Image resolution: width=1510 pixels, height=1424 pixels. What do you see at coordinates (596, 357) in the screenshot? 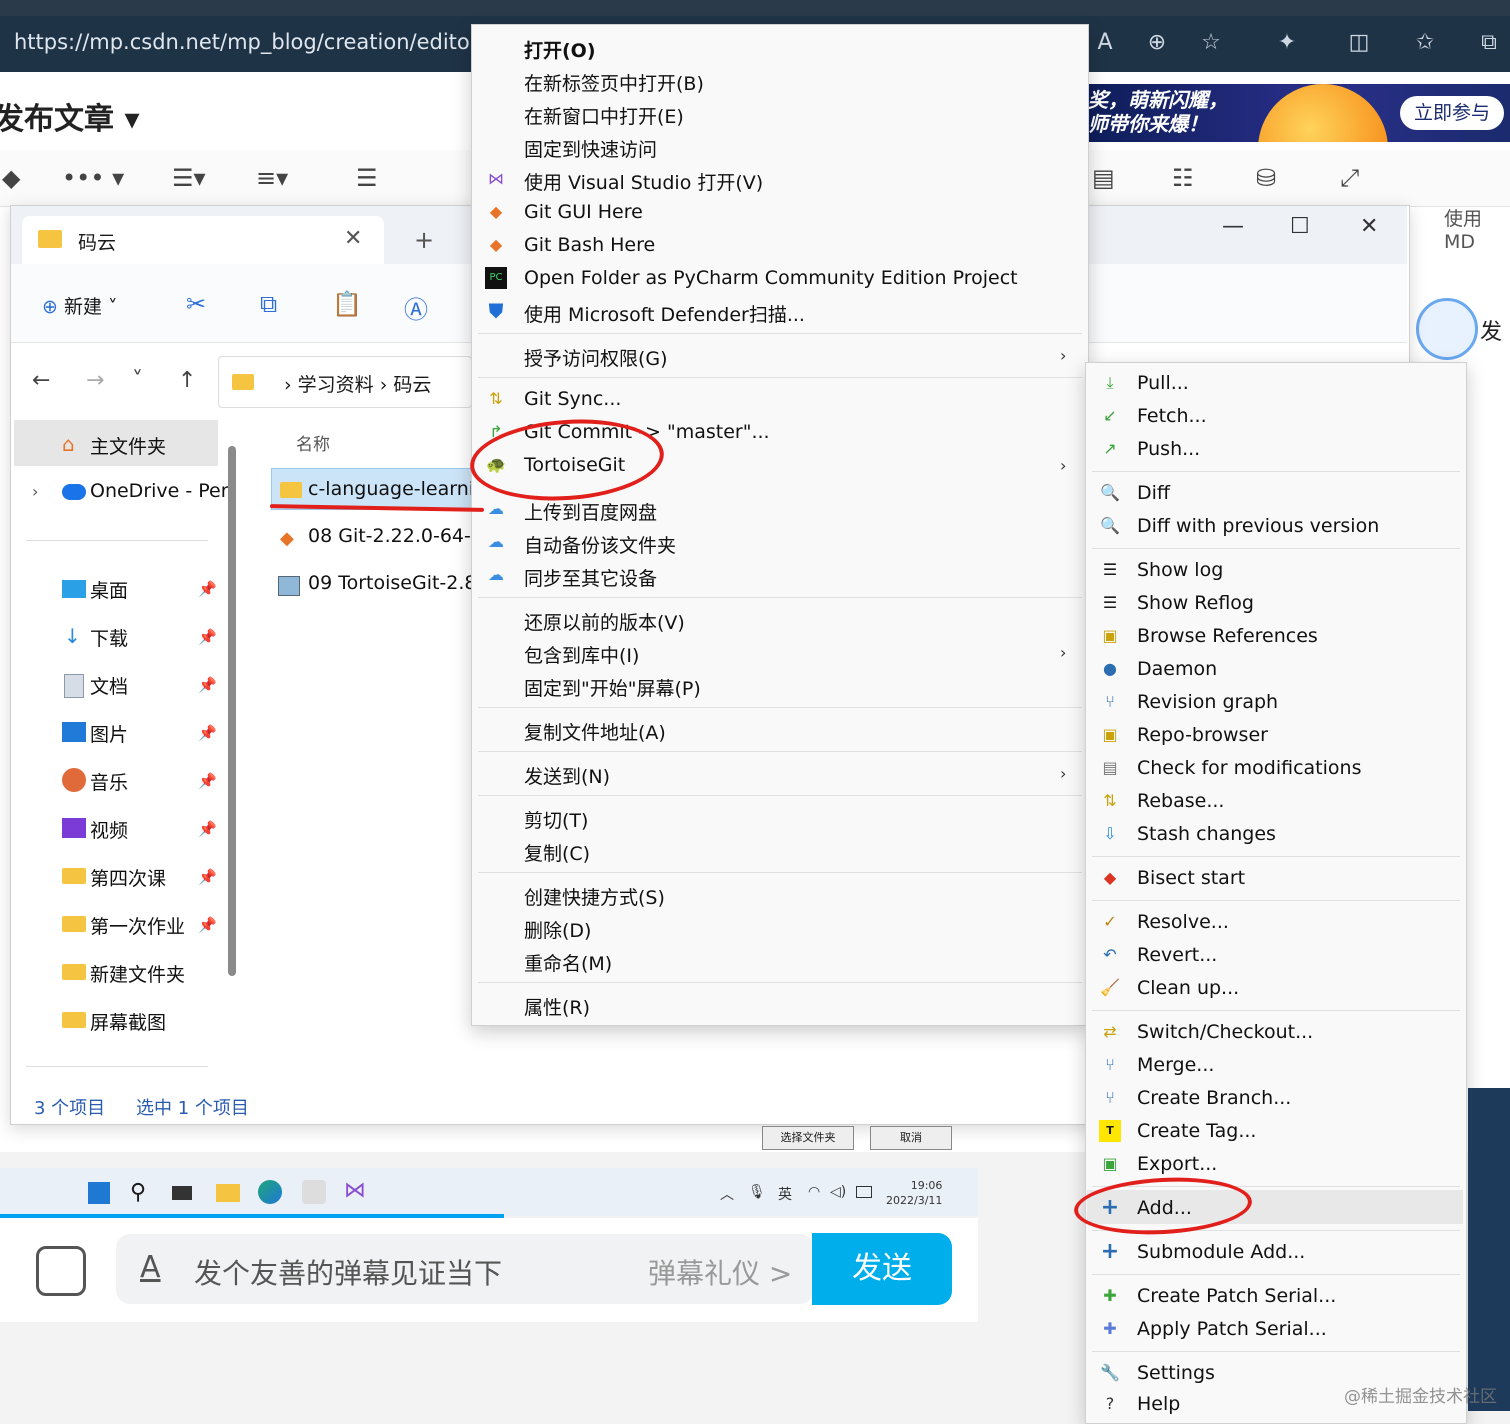
I see `menu-item-grant-access: 授予访问权限(G)` at bounding box center [596, 357].